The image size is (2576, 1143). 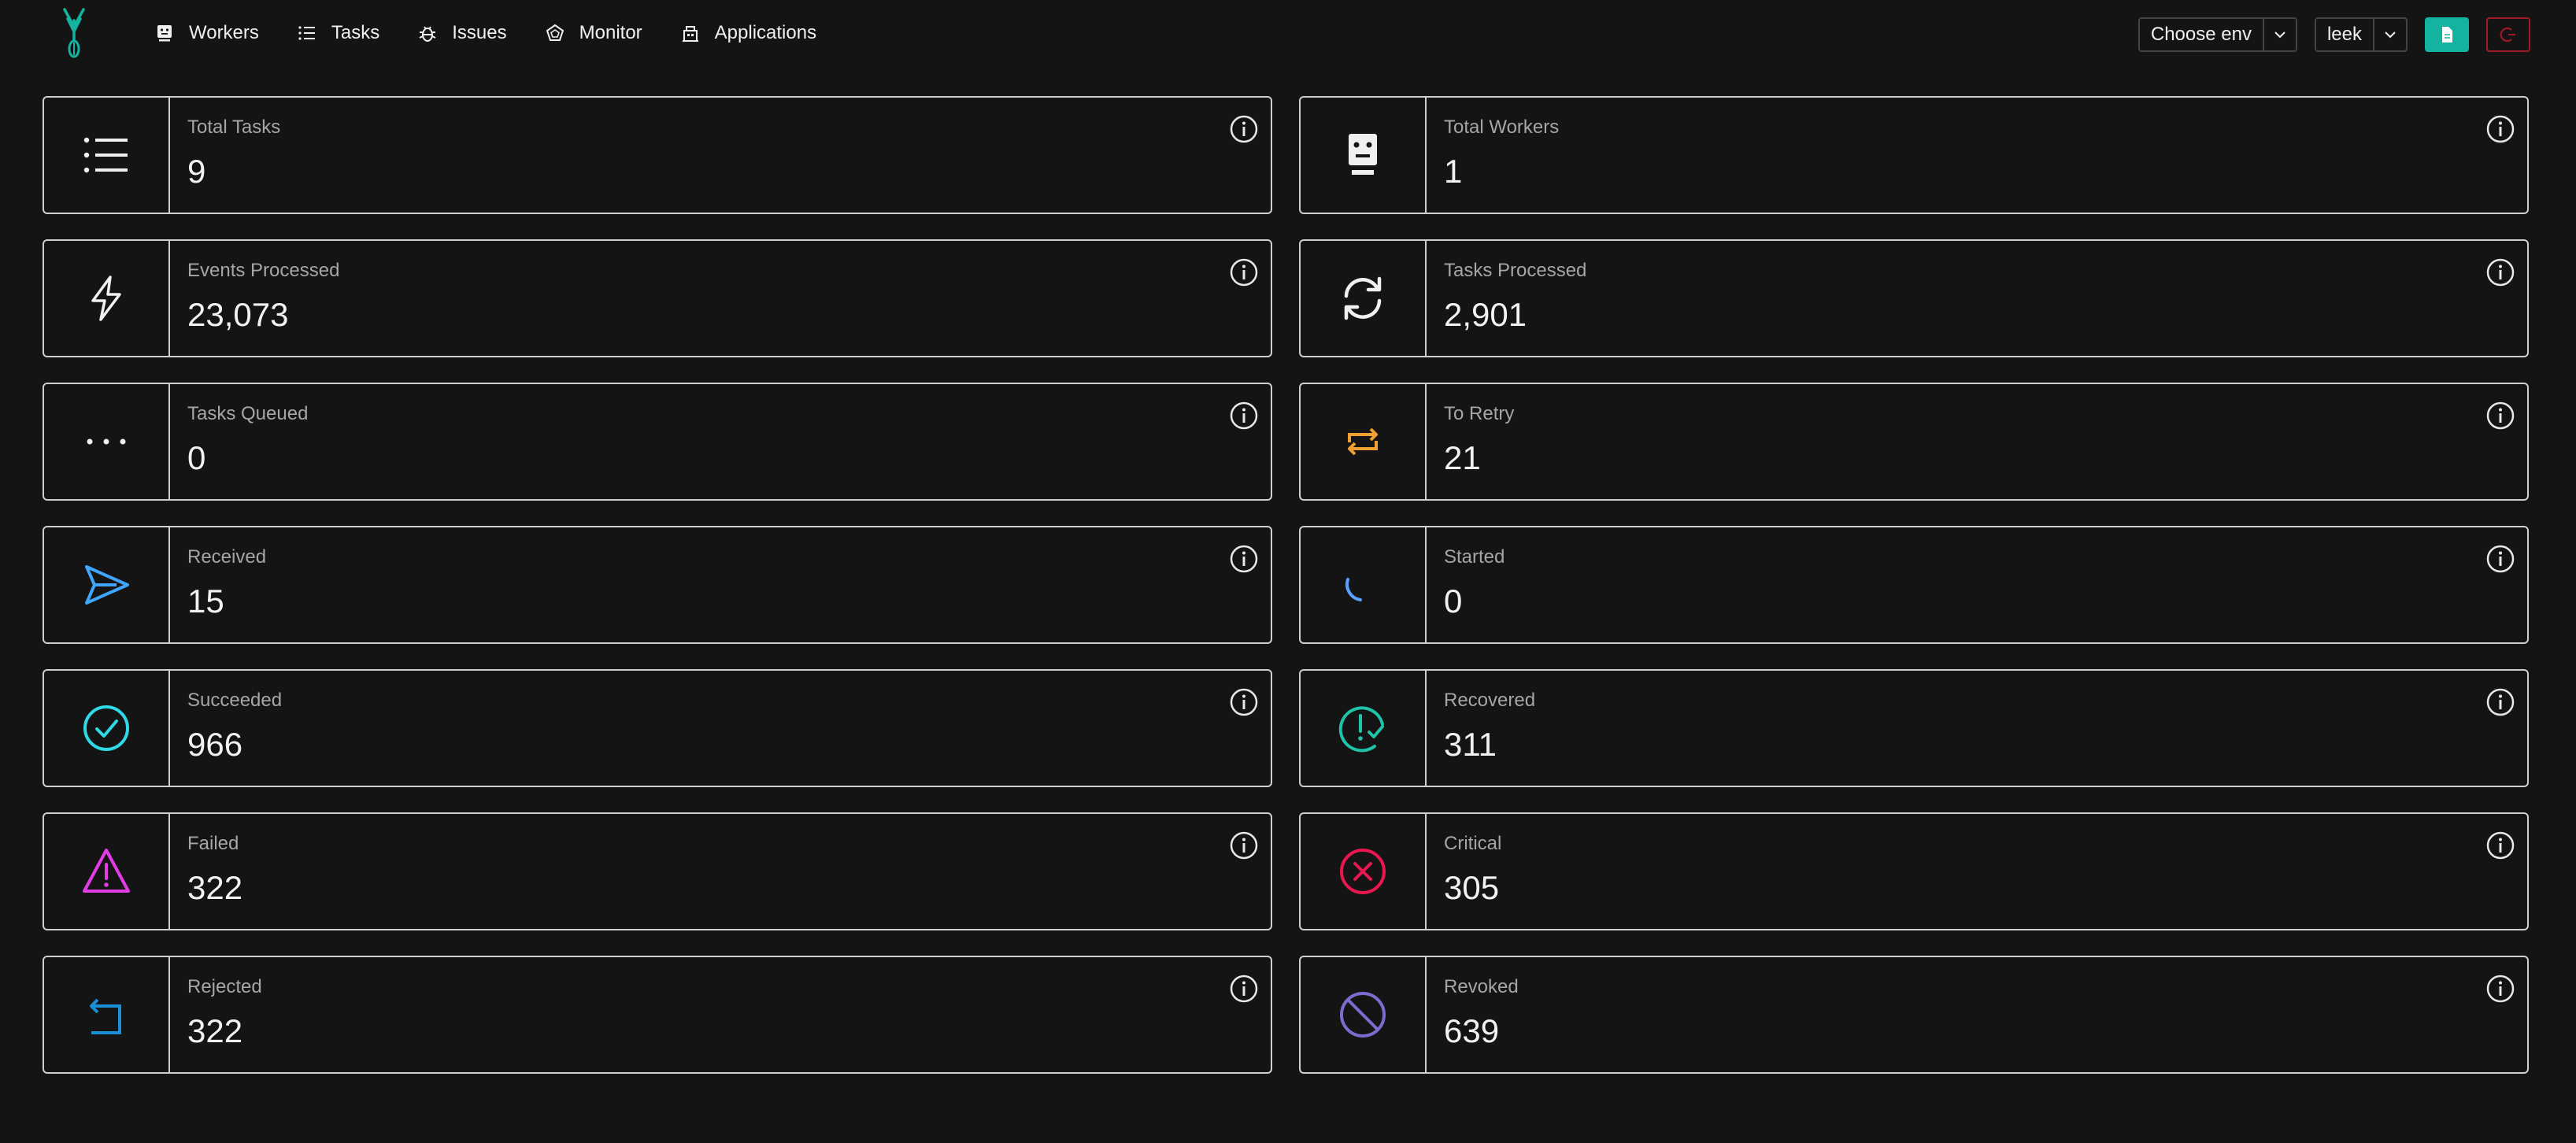 What do you see at coordinates (1914, 585) in the screenshot?
I see `stat-card-started: Started 0` at bounding box center [1914, 585].